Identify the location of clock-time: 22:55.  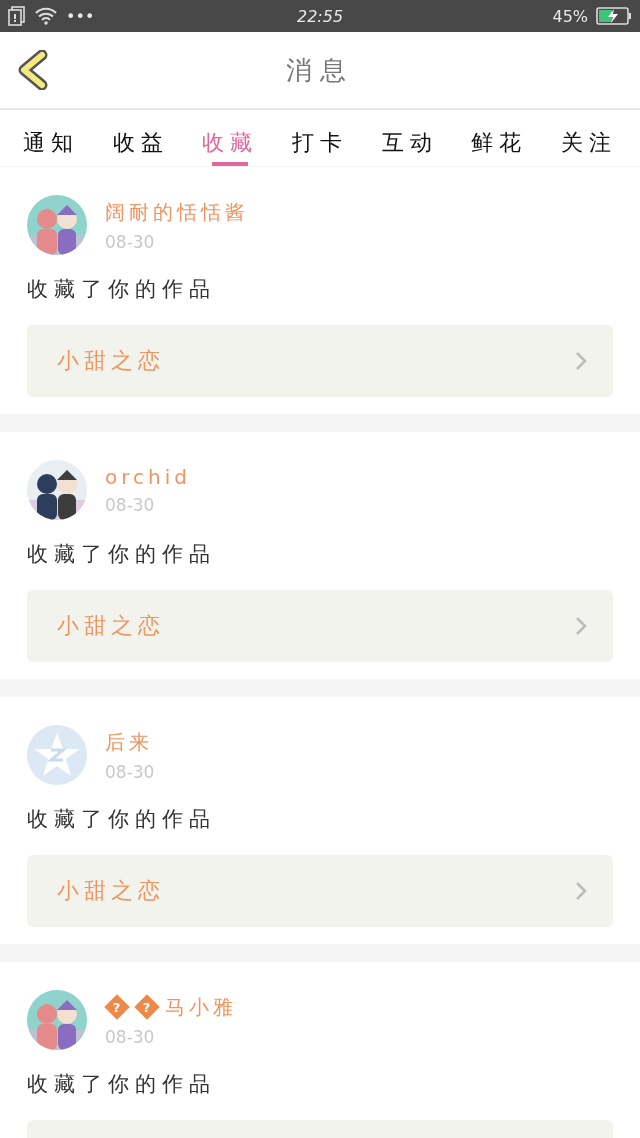
(320, 16).